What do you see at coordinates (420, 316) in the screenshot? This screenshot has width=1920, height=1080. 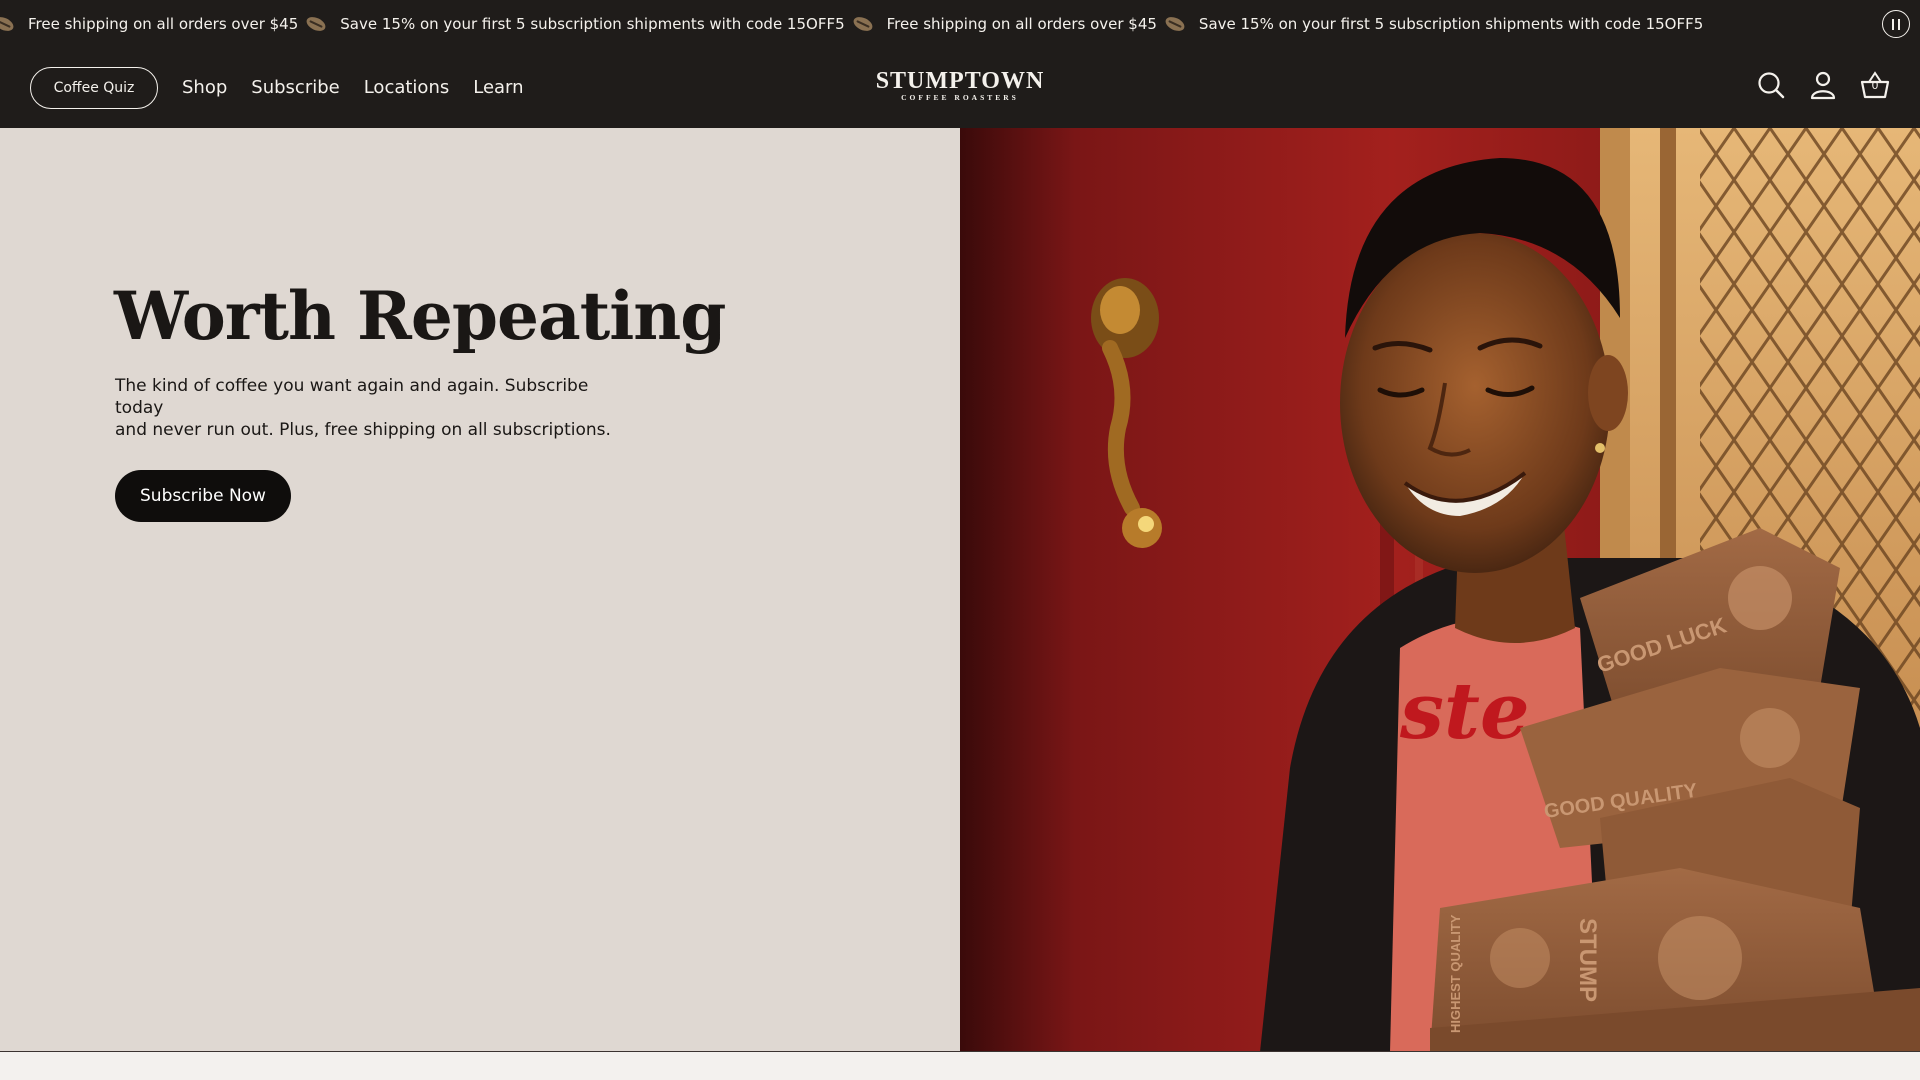 I see `hero-title: Worth Repeating` at bounding box center [420, 316].